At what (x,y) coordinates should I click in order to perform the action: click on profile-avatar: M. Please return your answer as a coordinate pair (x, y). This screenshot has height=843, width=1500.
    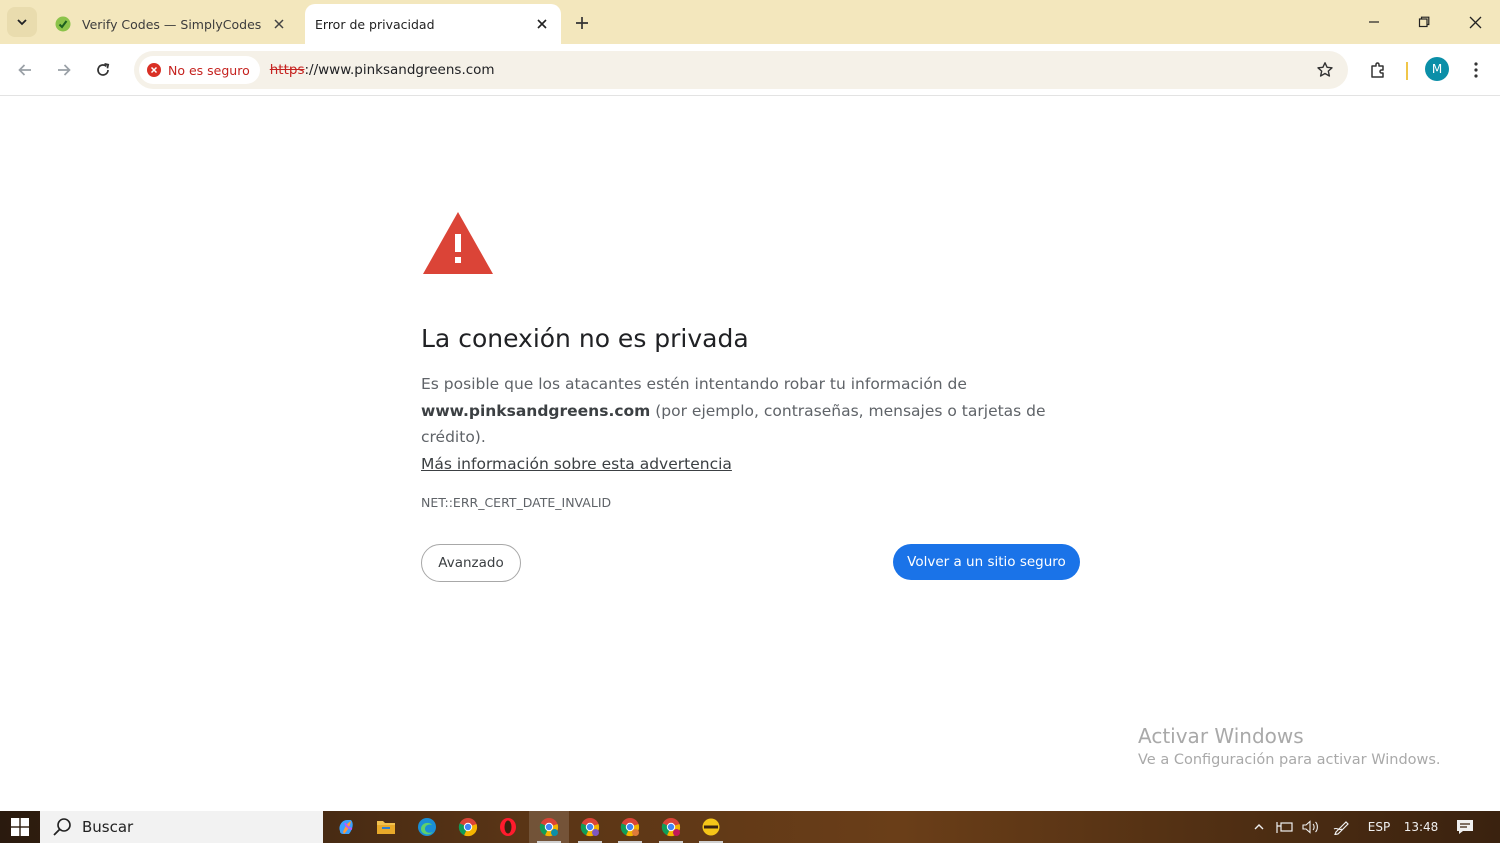
    Looking at the image, I should click on (1437, 69).